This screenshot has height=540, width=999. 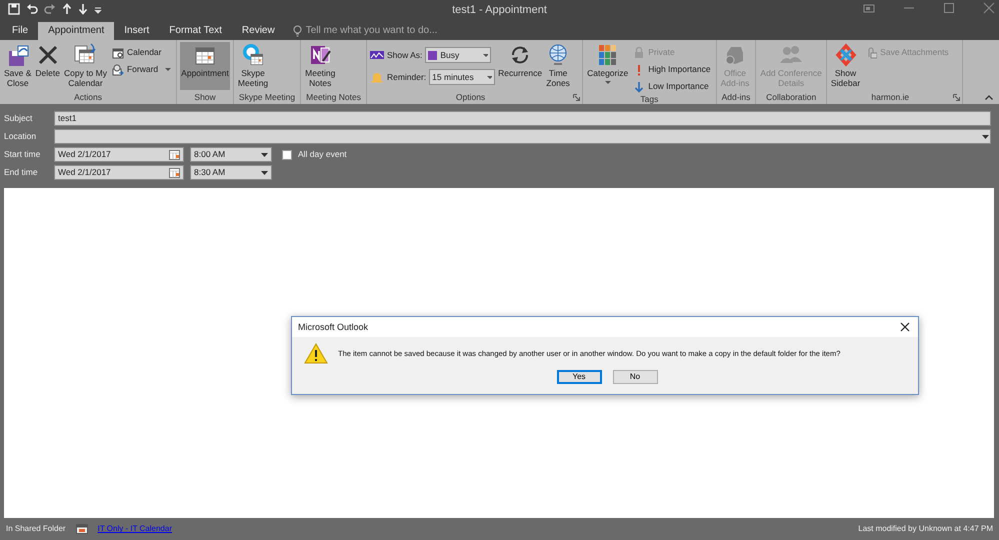 I want to click on field-label: Subject, so click(x=19, y=118).